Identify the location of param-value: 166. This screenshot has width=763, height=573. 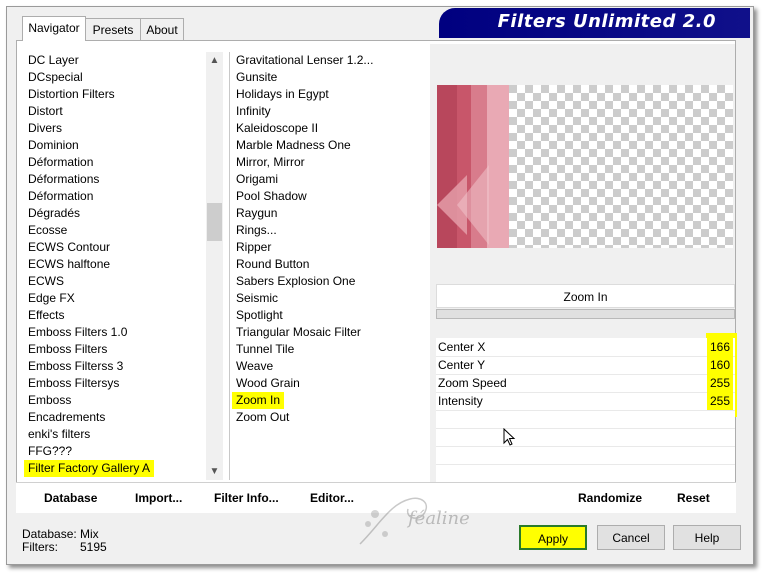
(719, 347).